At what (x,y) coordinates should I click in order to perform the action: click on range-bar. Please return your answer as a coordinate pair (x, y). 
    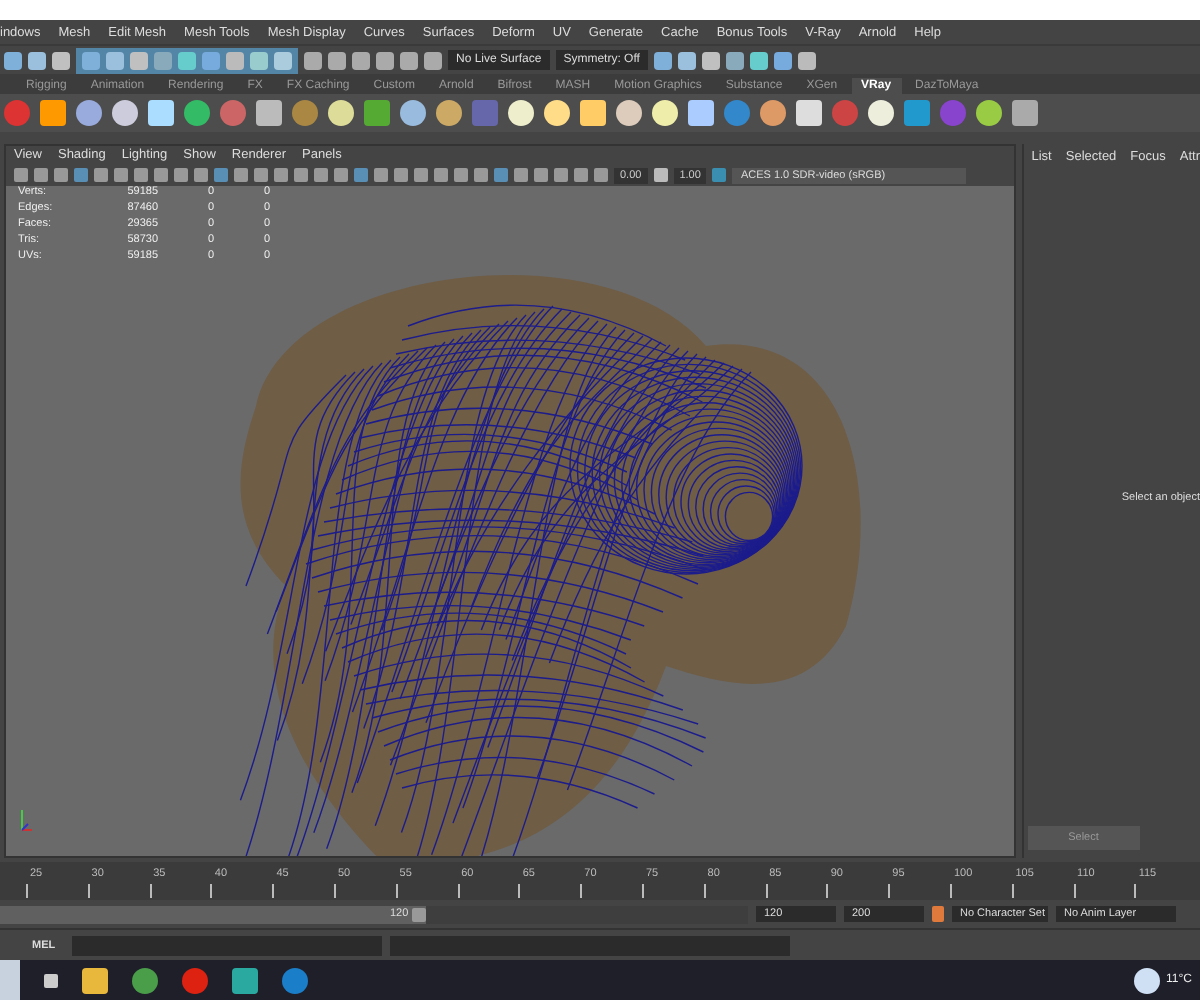
    Looking at the image, I should click on (213, 914).